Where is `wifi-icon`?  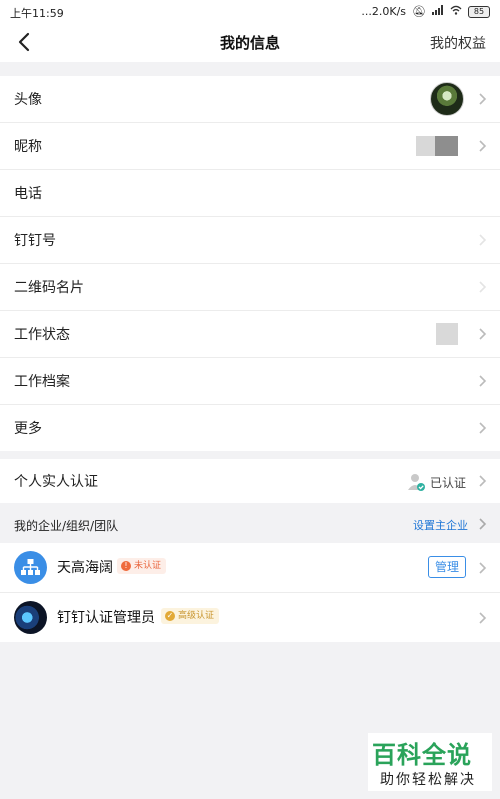 wifi-icon is located at coordinates (456, 11).